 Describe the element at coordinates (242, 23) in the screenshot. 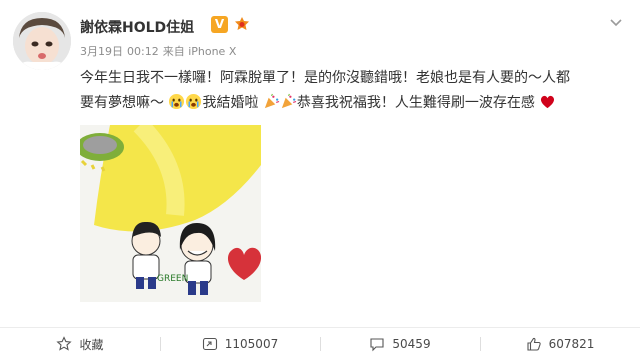

I see `member-badge` at that location.